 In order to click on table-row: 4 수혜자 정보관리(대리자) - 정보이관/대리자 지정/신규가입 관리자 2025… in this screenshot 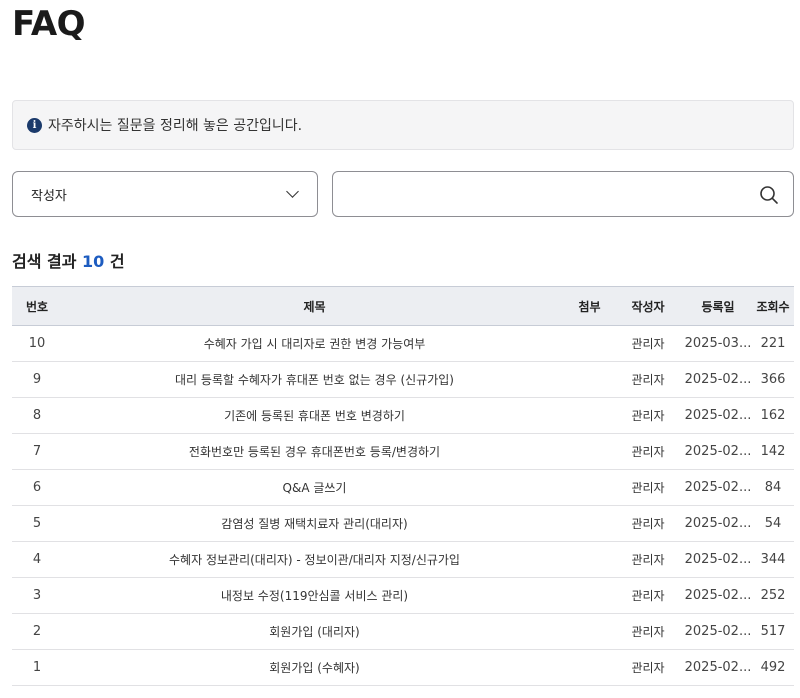, I will do `click(403, 559)`.